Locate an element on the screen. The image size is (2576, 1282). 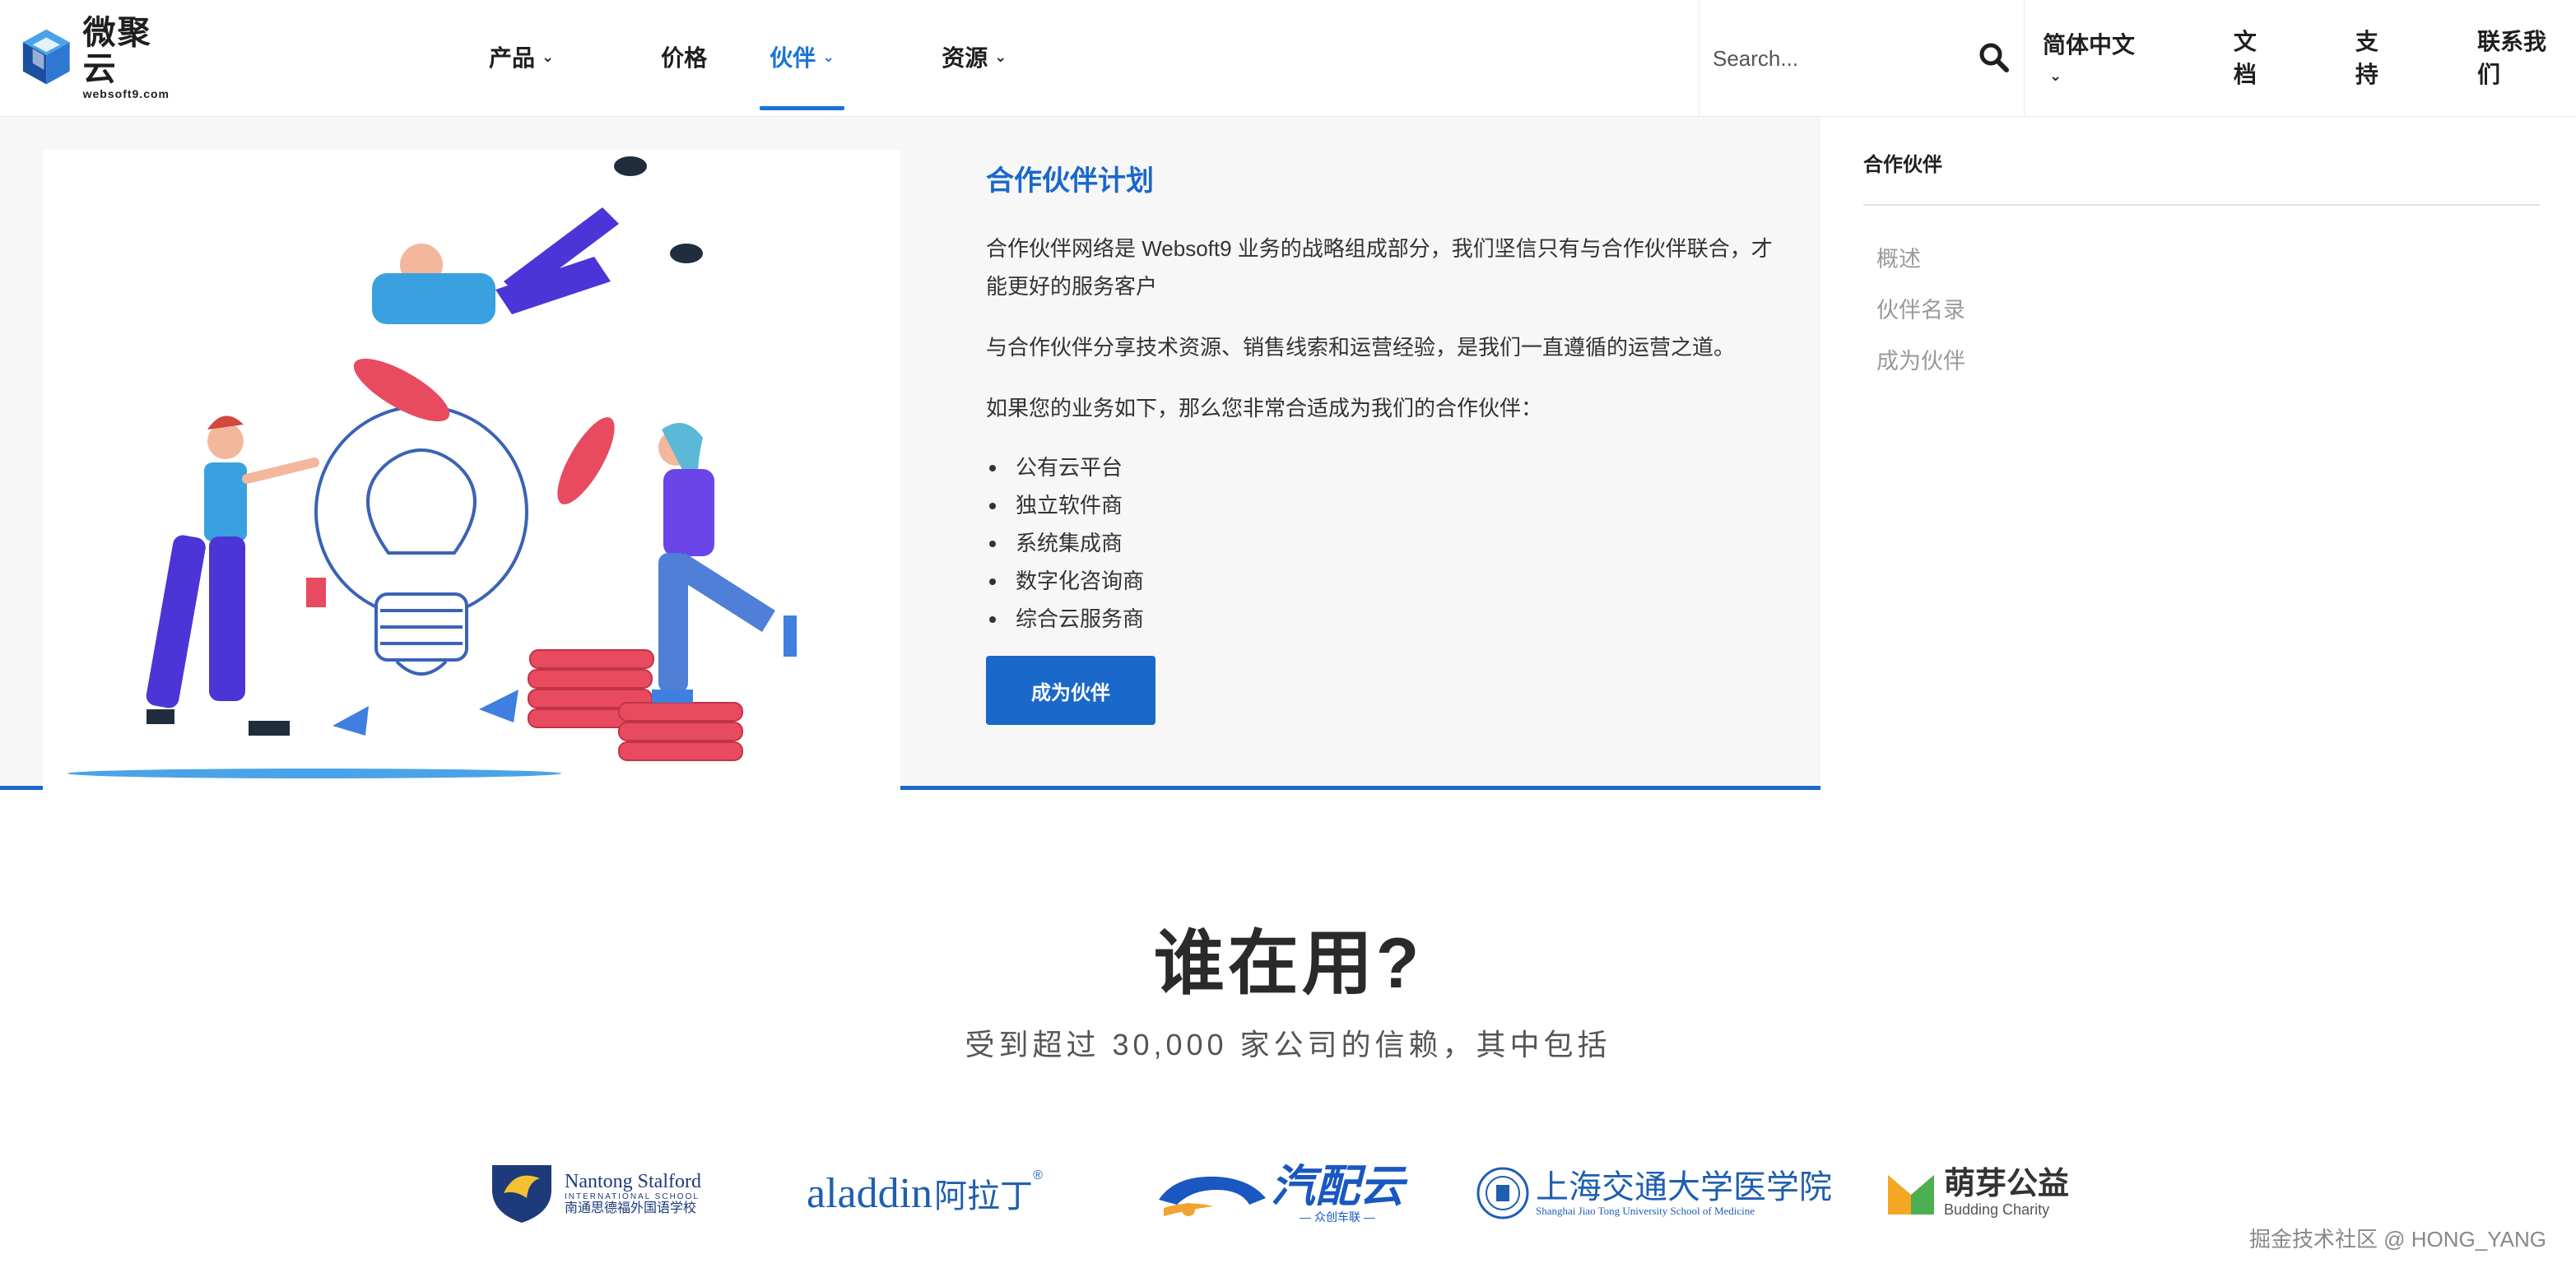
side-link-overview: 概述 is located at coordinates (1920, 260).